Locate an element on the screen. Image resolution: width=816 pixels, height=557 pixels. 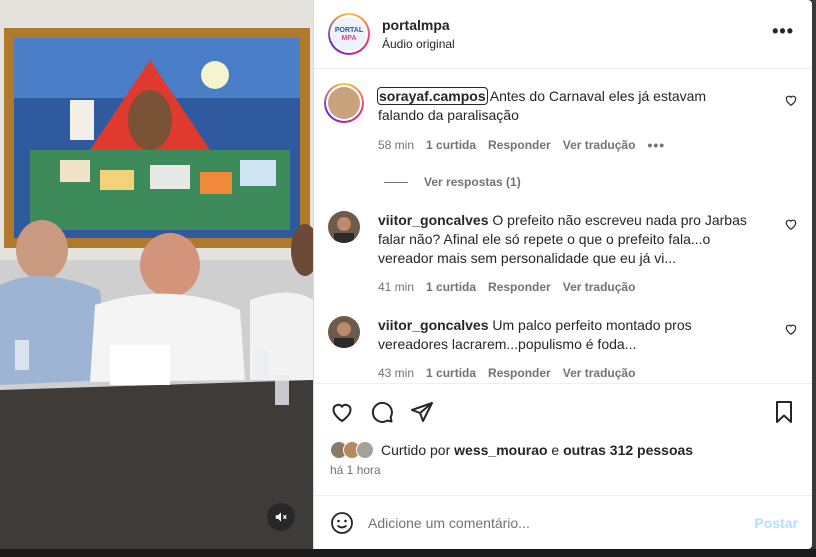
comment-options-button: ••• is located at coordinates (656, 145).